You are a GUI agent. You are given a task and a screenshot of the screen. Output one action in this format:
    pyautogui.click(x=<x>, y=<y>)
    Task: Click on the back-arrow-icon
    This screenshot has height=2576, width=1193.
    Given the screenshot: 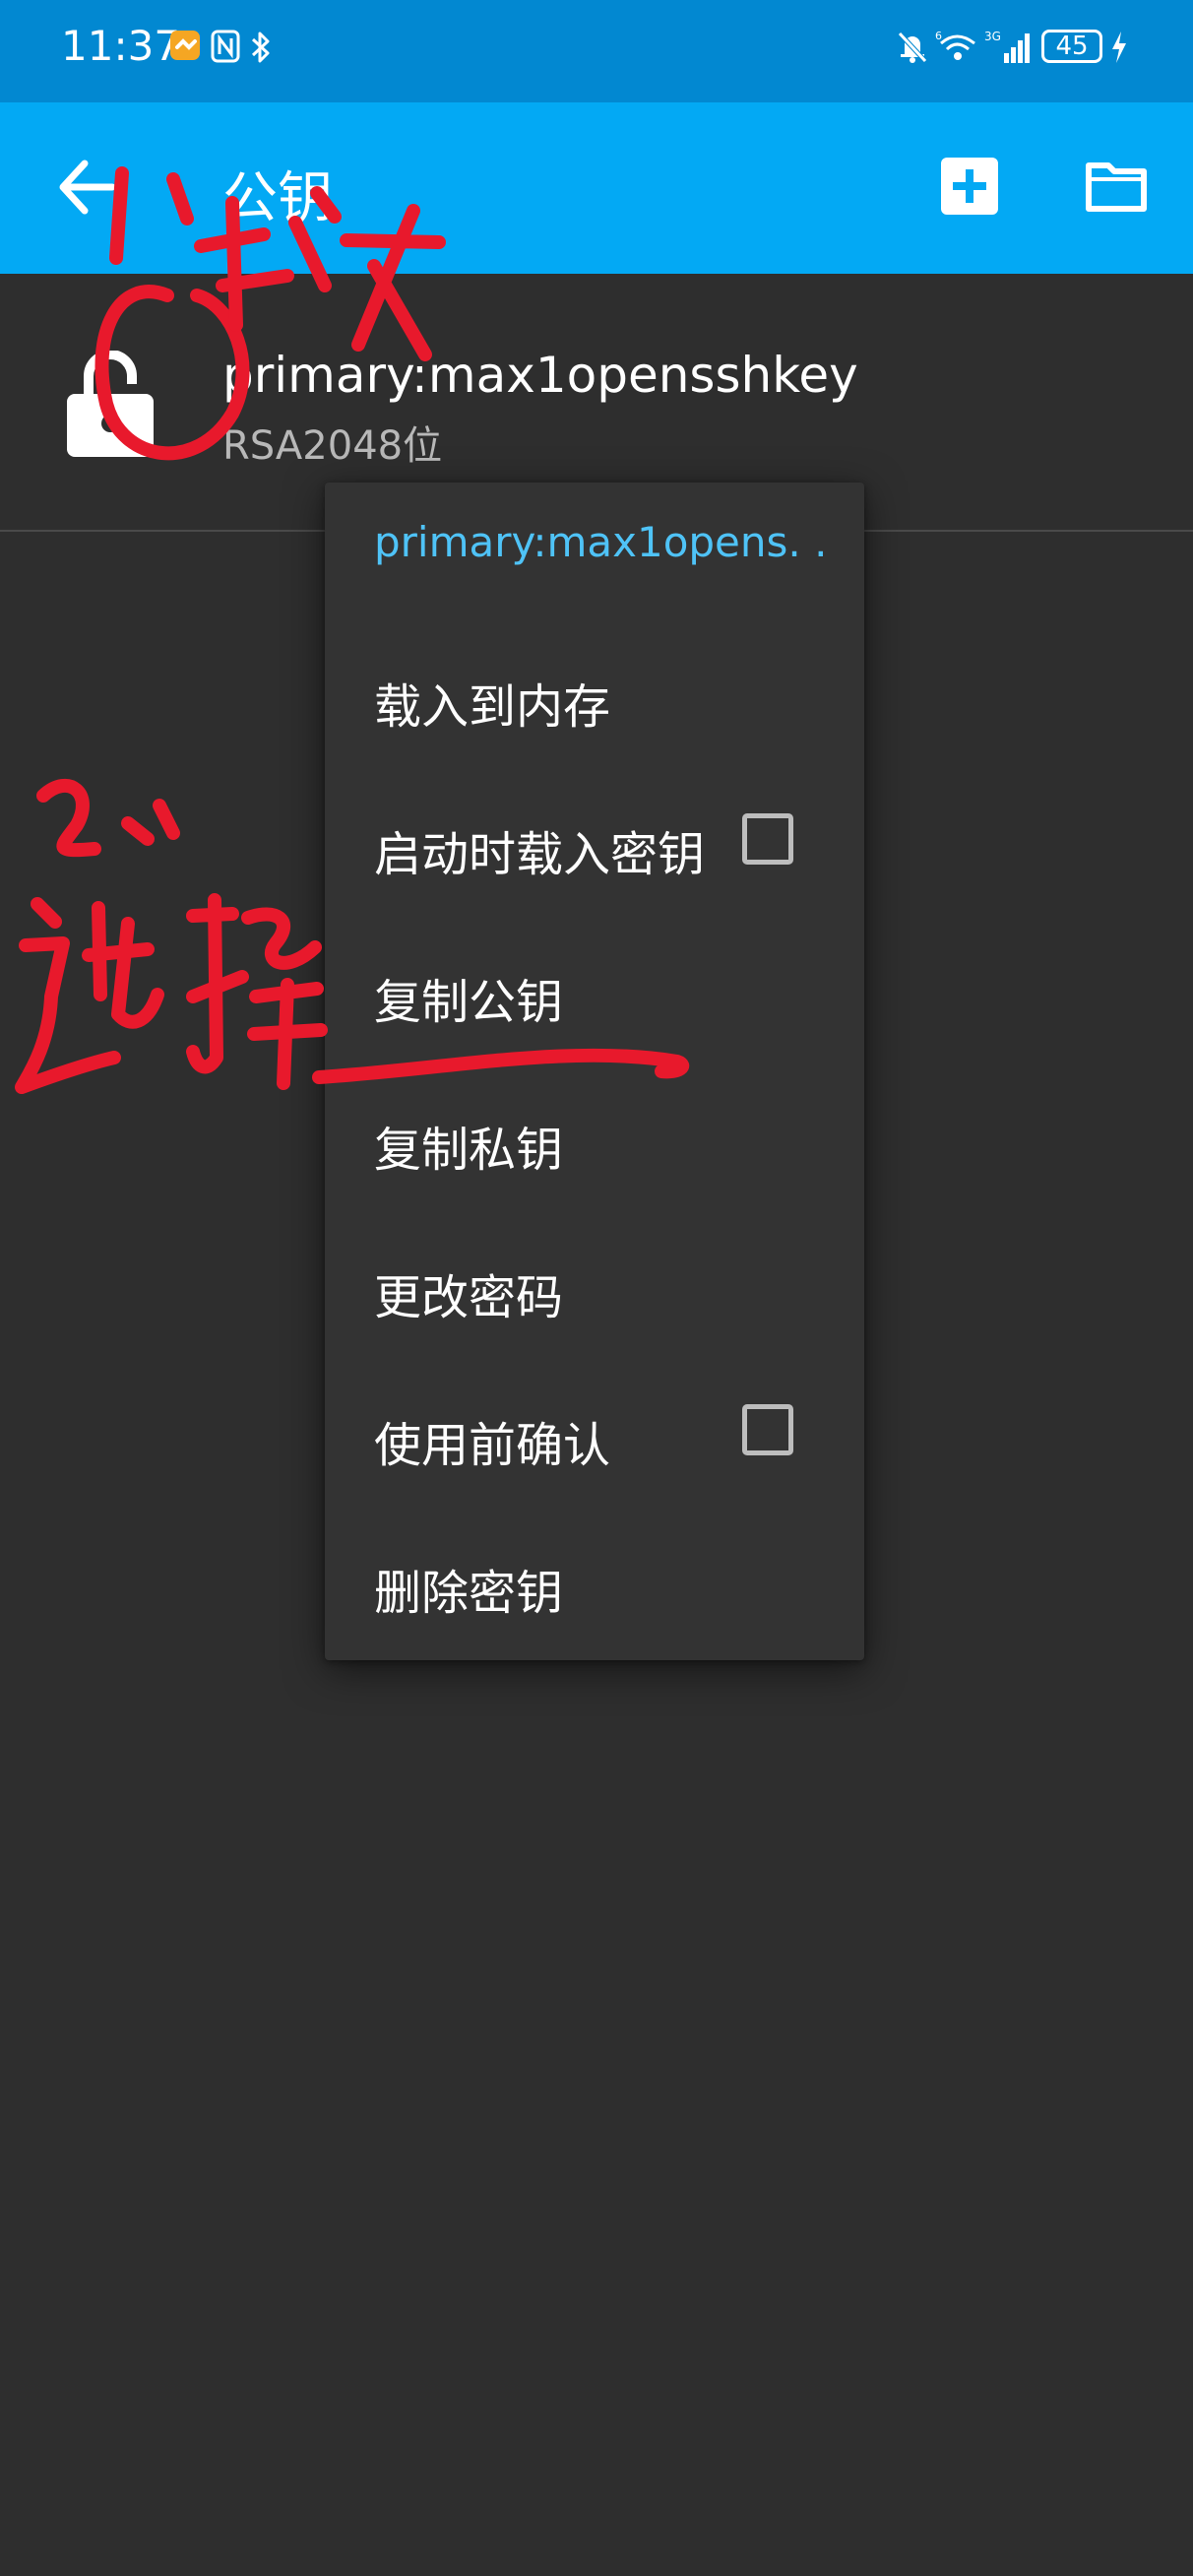 What is the action you would take?
    pyautogui.click(x=86, y=187)
    